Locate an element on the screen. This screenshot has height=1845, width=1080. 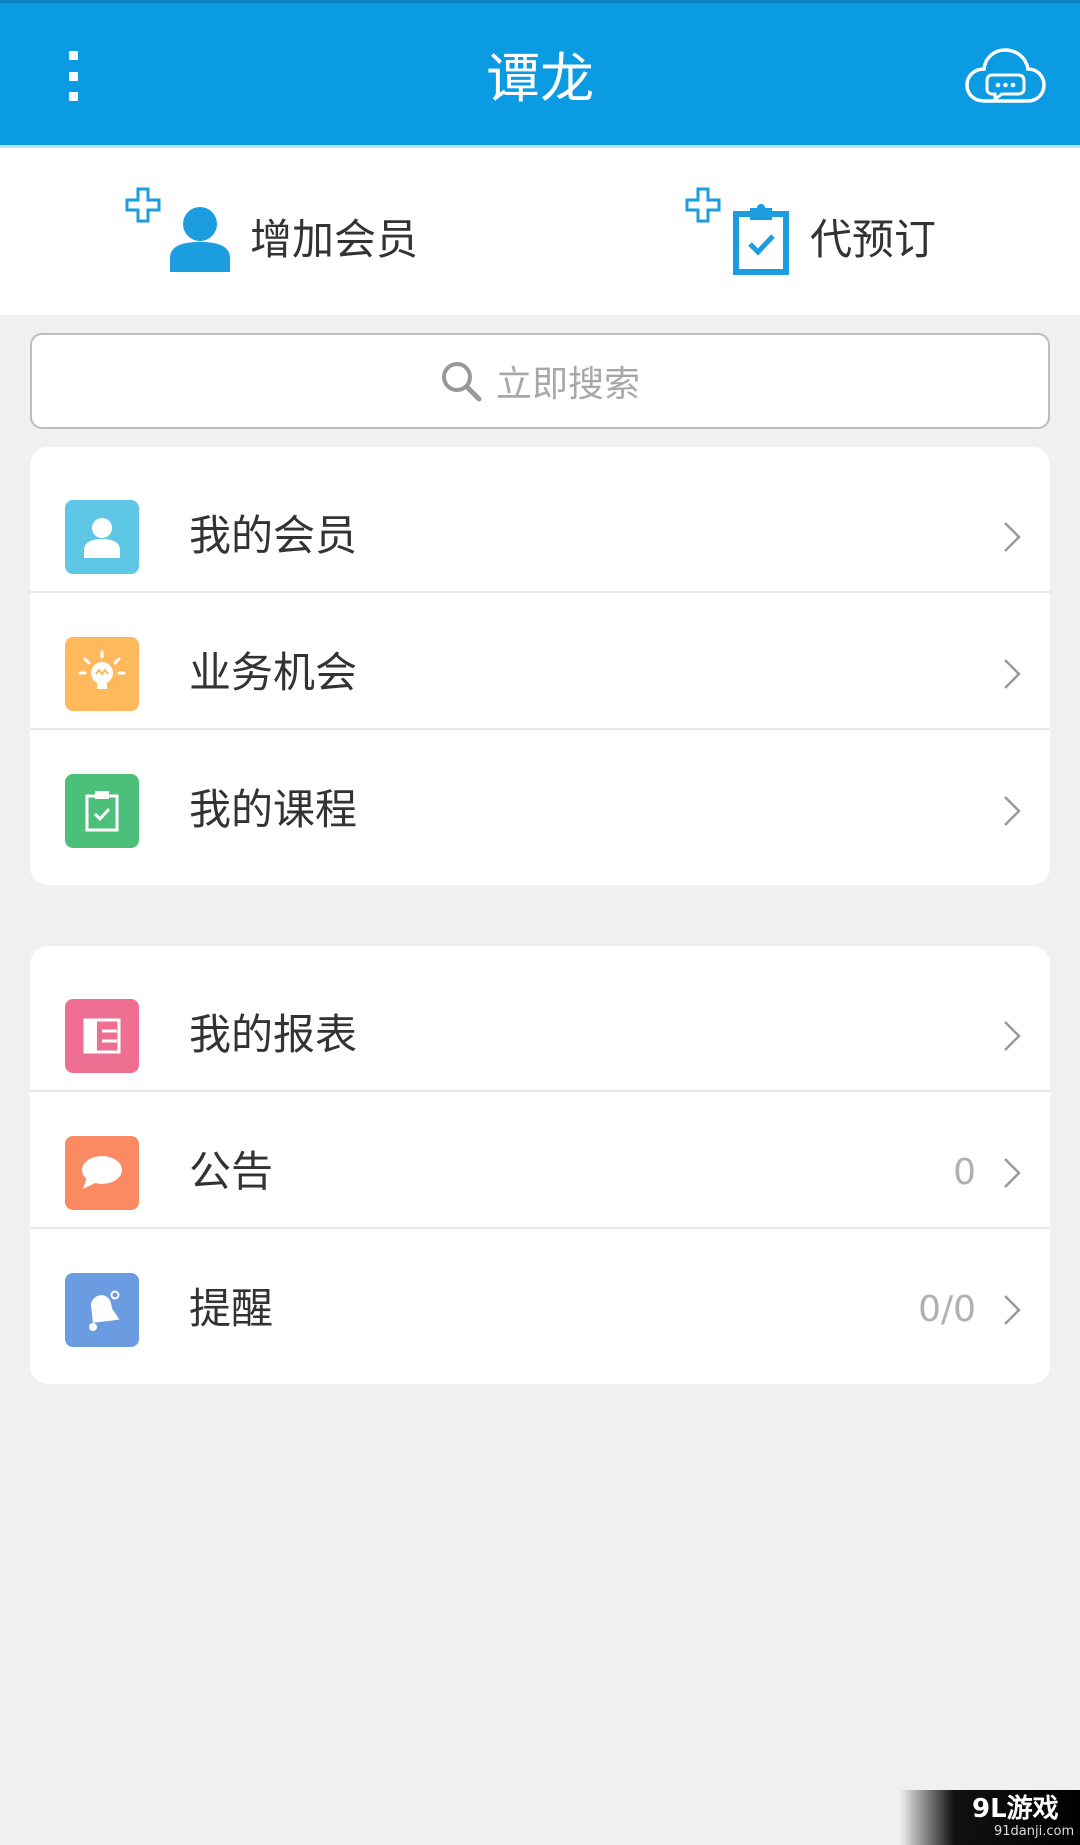
menu-item-label: 我的课程 is located at coordinates (273, 809).